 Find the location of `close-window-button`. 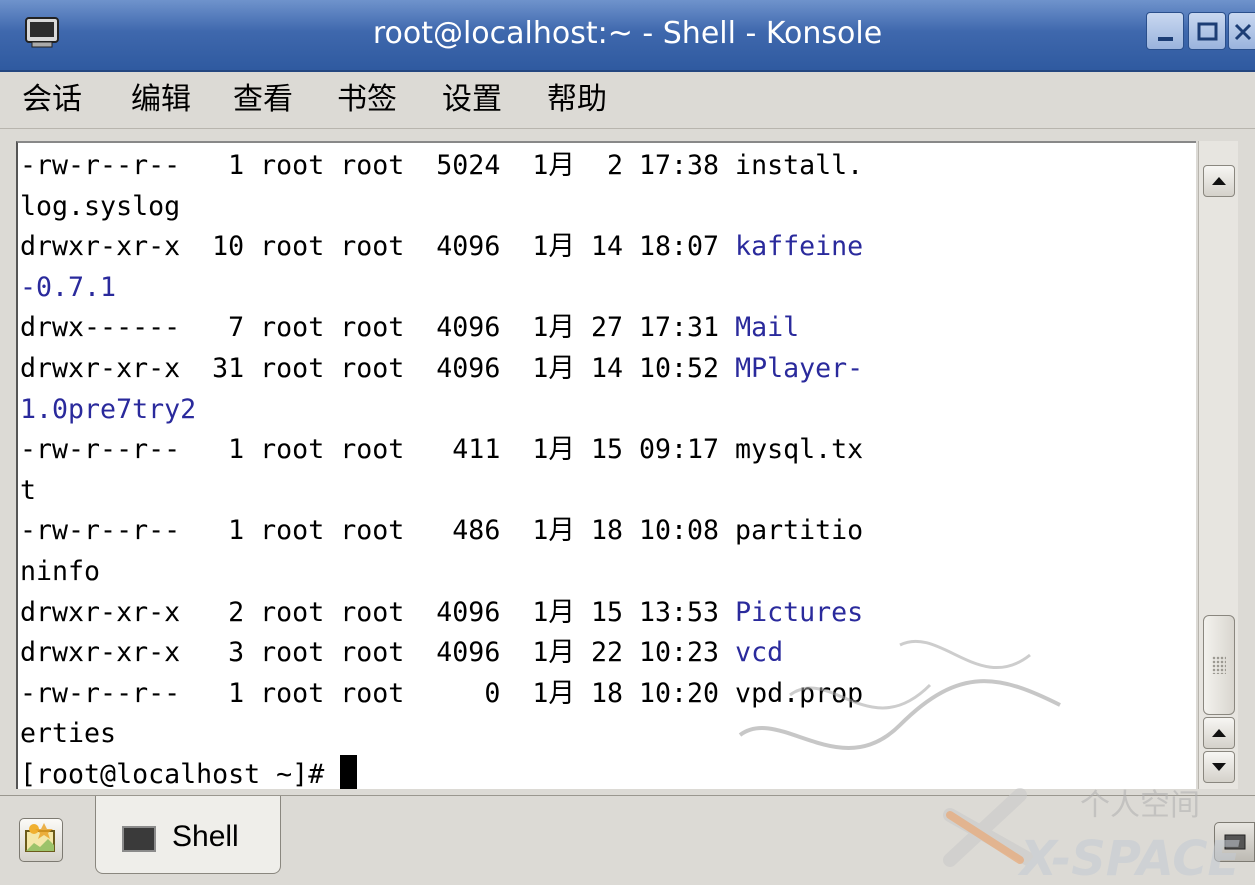

close-window-button is located at coordinates (1241, 31).